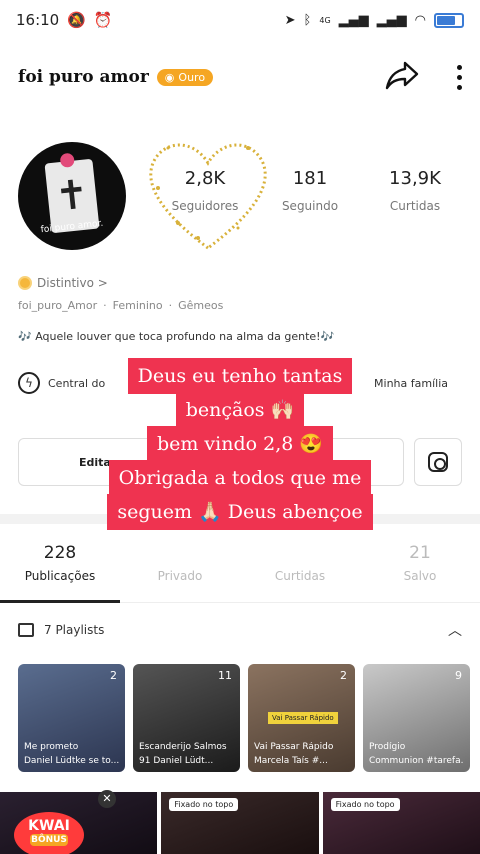 The height and width of the screenshot is (854, 480). Describe the element at coordinates (183, 747) in the screenshot. I see `playlist-title: Escanderijo Salmos` at that location.